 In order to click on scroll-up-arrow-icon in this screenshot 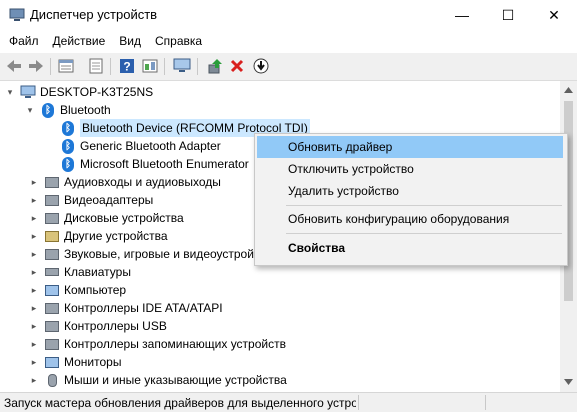, I will do `click(568, 90)`.